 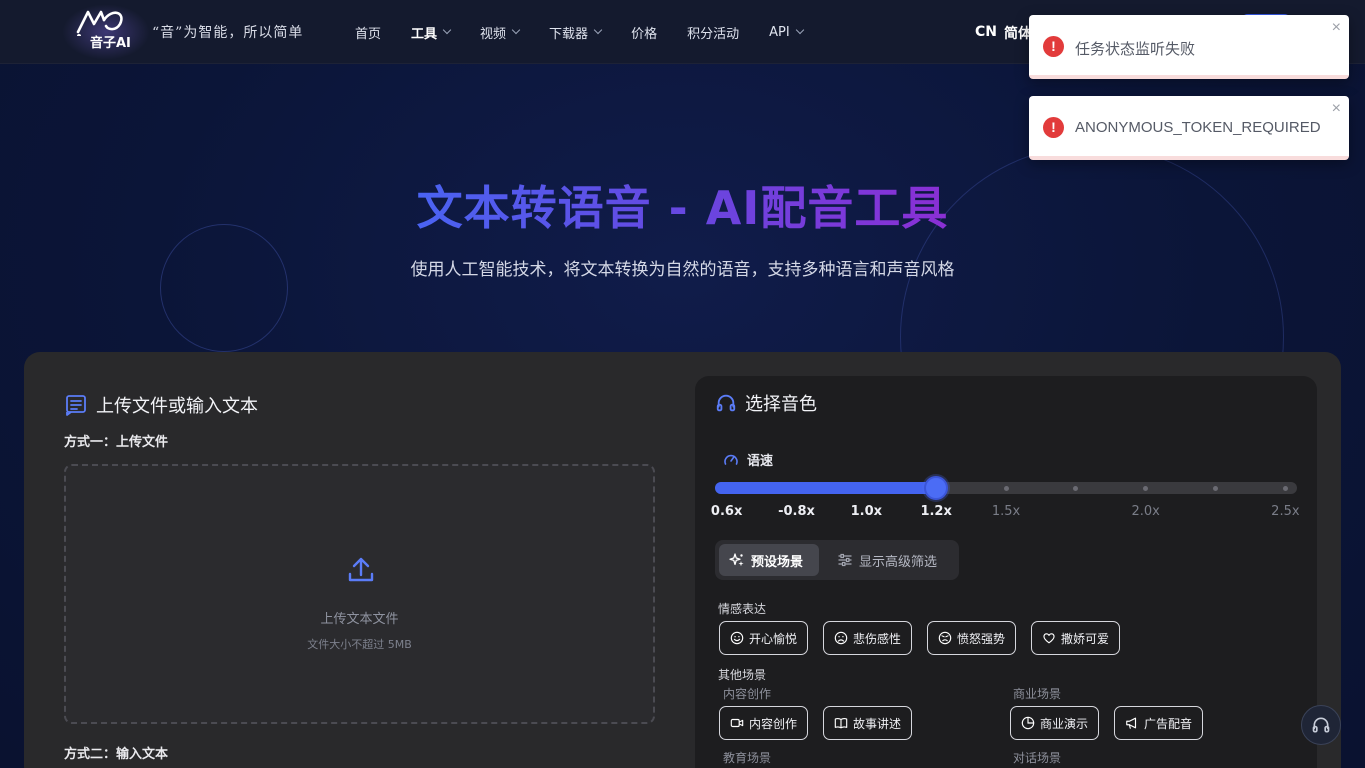 I want to click on nav-label: 价格, so click(x=644, y=34).